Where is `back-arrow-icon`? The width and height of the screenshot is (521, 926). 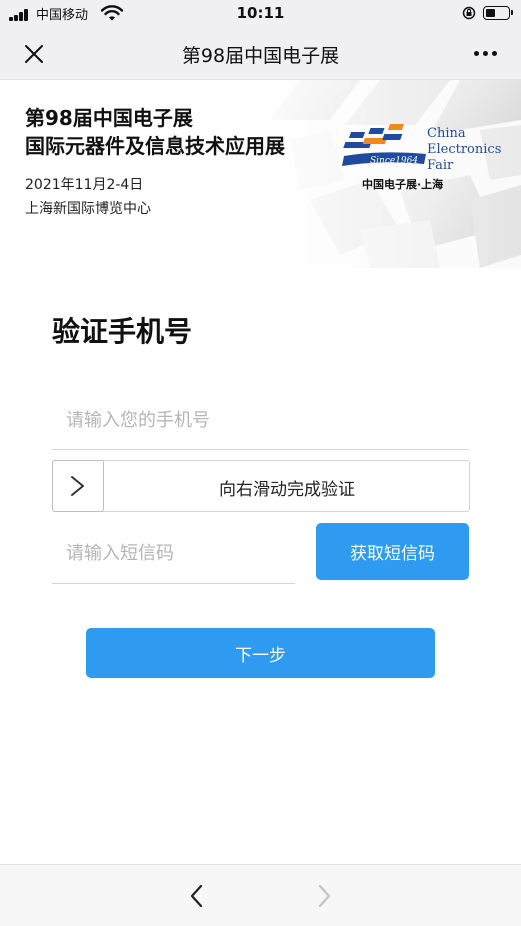 back-arrow-icon is located at coordinates (197, 896).